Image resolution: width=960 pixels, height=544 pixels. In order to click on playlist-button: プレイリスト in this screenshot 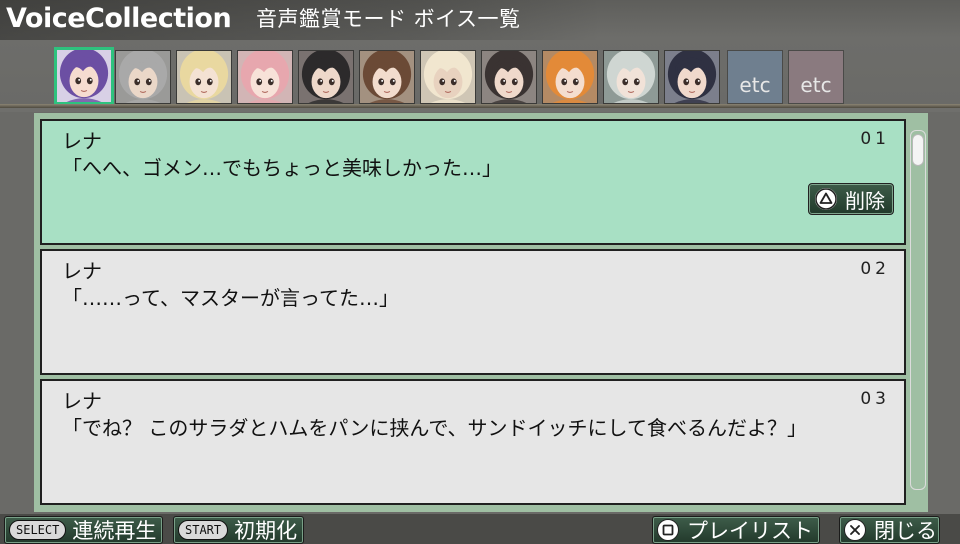, I will do `click(736, 530)`.